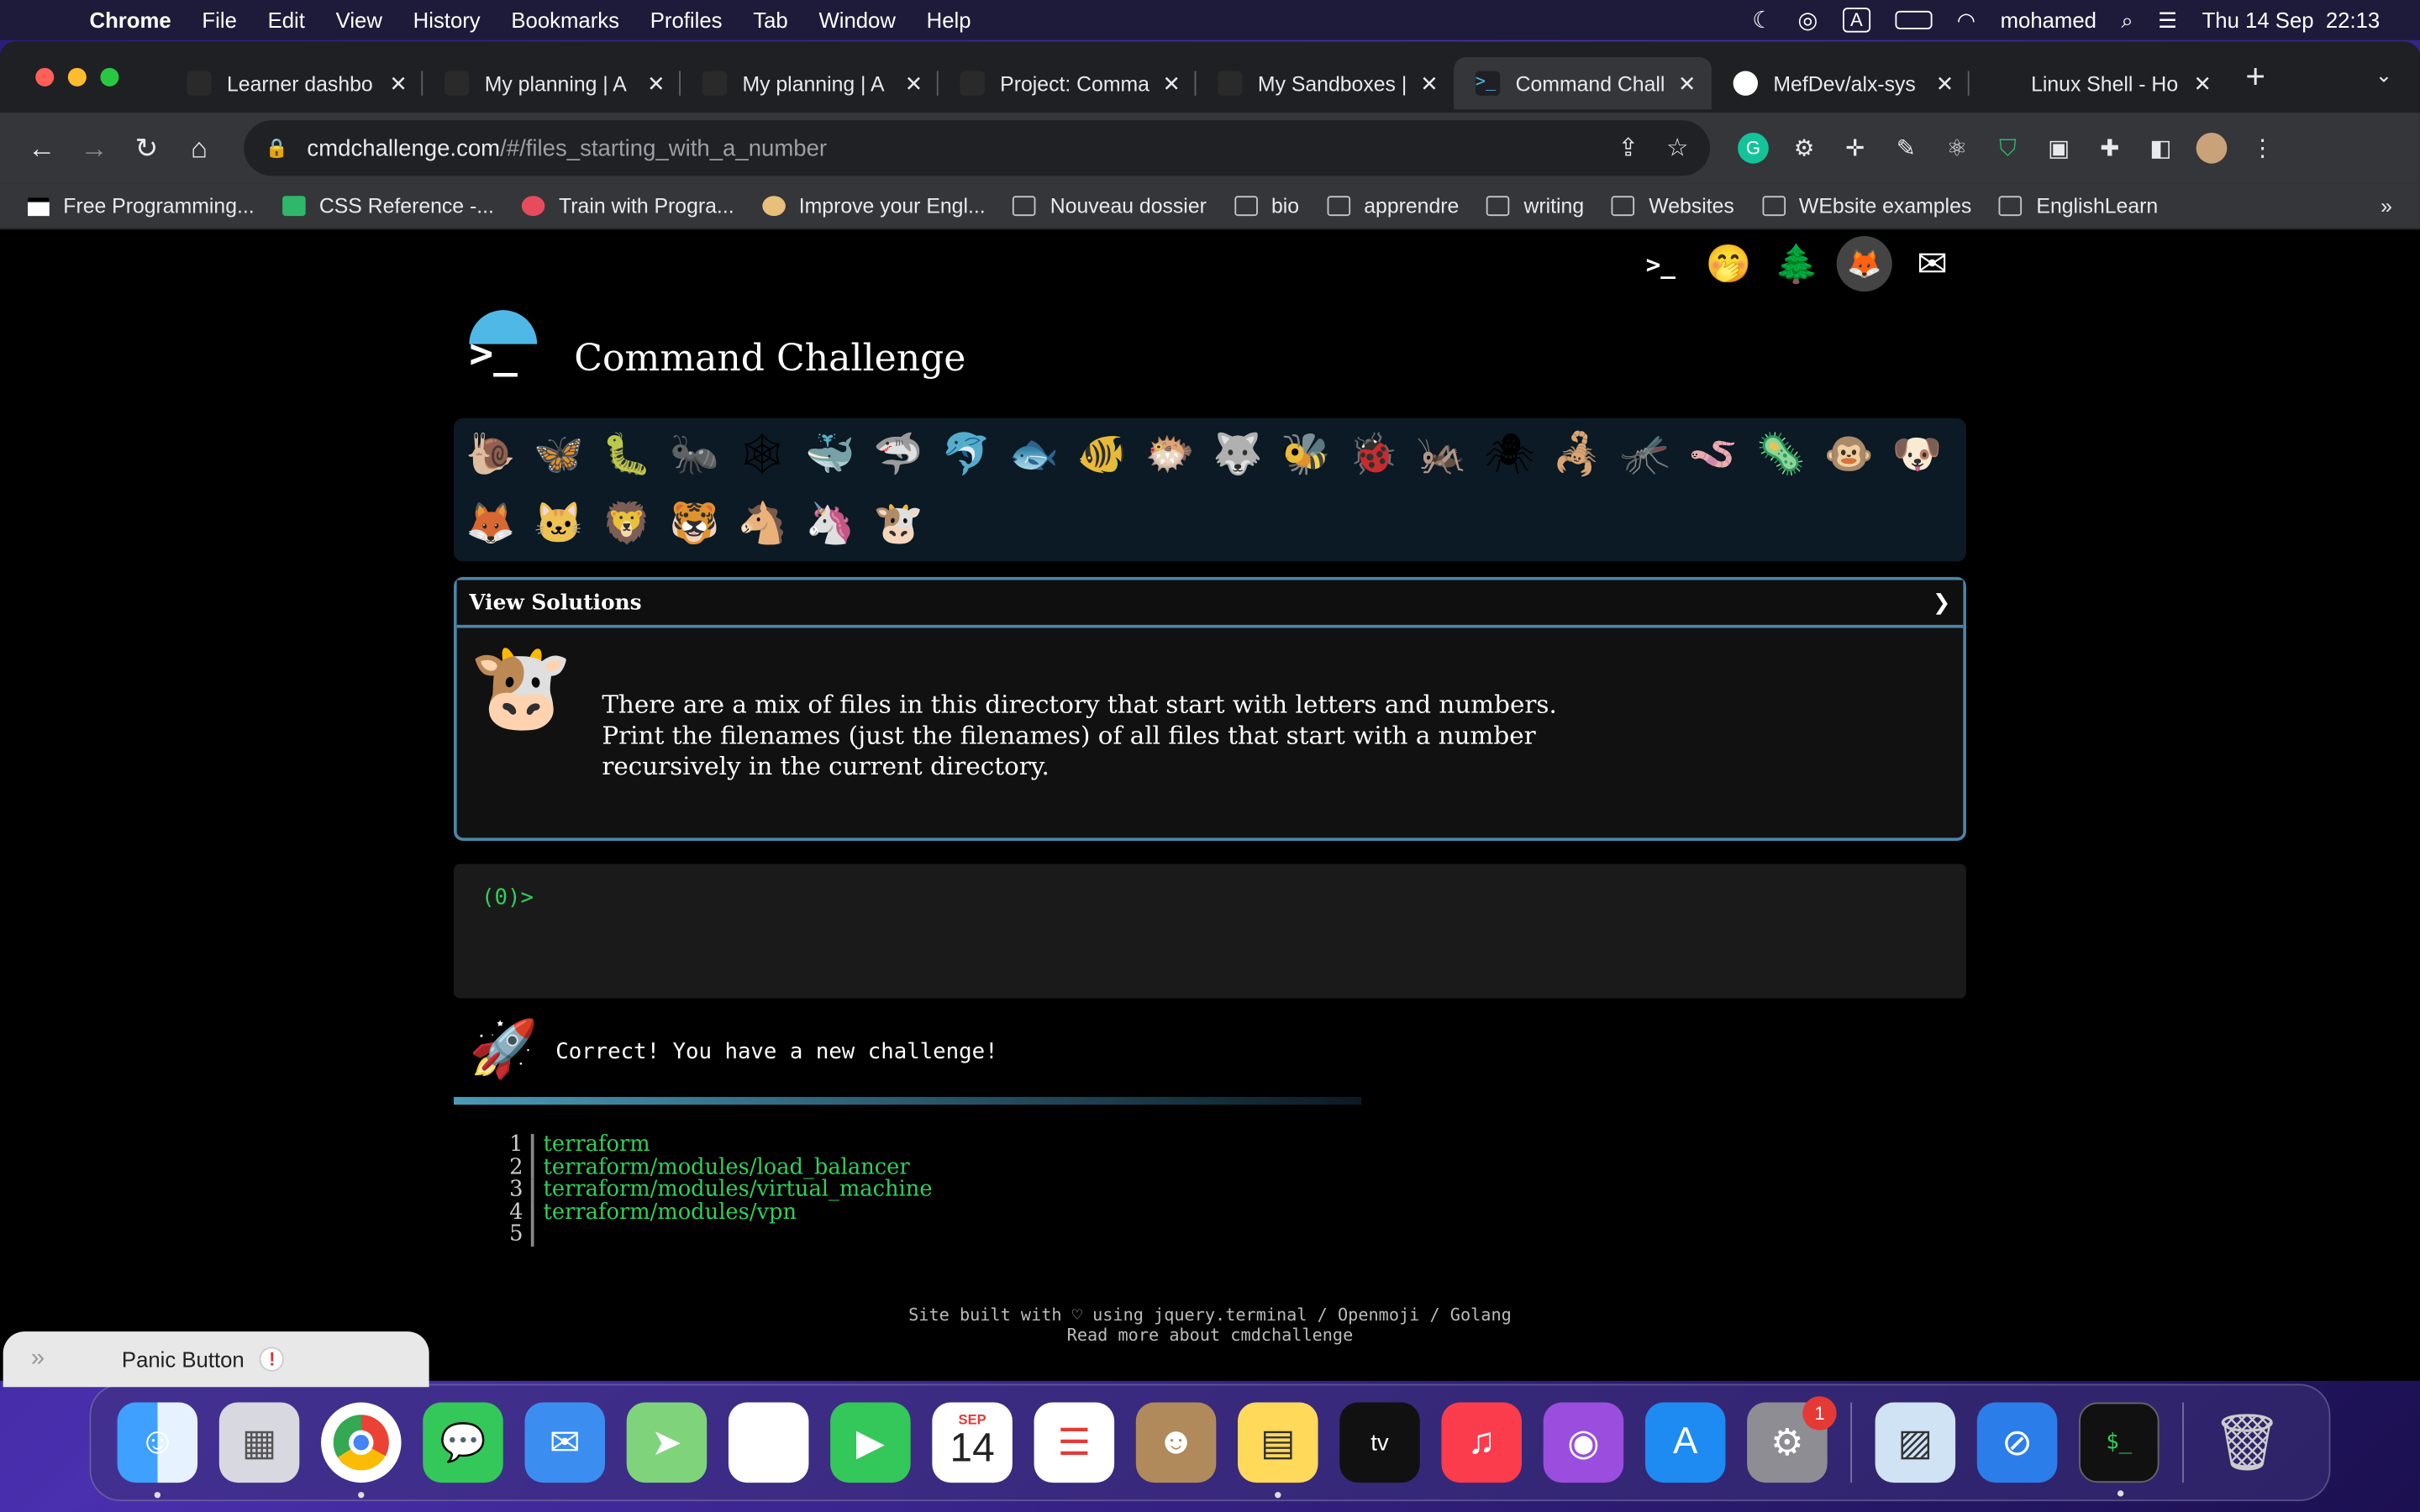 The image size is (2420, 1512). I want to click on challenge-animal-icon: 🐜, so click(694, 453).